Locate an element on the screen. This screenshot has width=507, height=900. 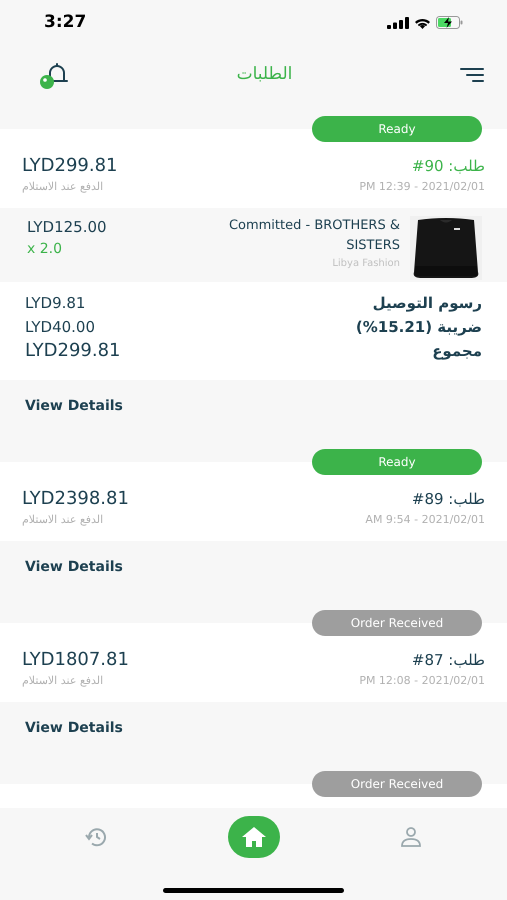
order-number: طلب: 90# is located at coordinates (448, 166).